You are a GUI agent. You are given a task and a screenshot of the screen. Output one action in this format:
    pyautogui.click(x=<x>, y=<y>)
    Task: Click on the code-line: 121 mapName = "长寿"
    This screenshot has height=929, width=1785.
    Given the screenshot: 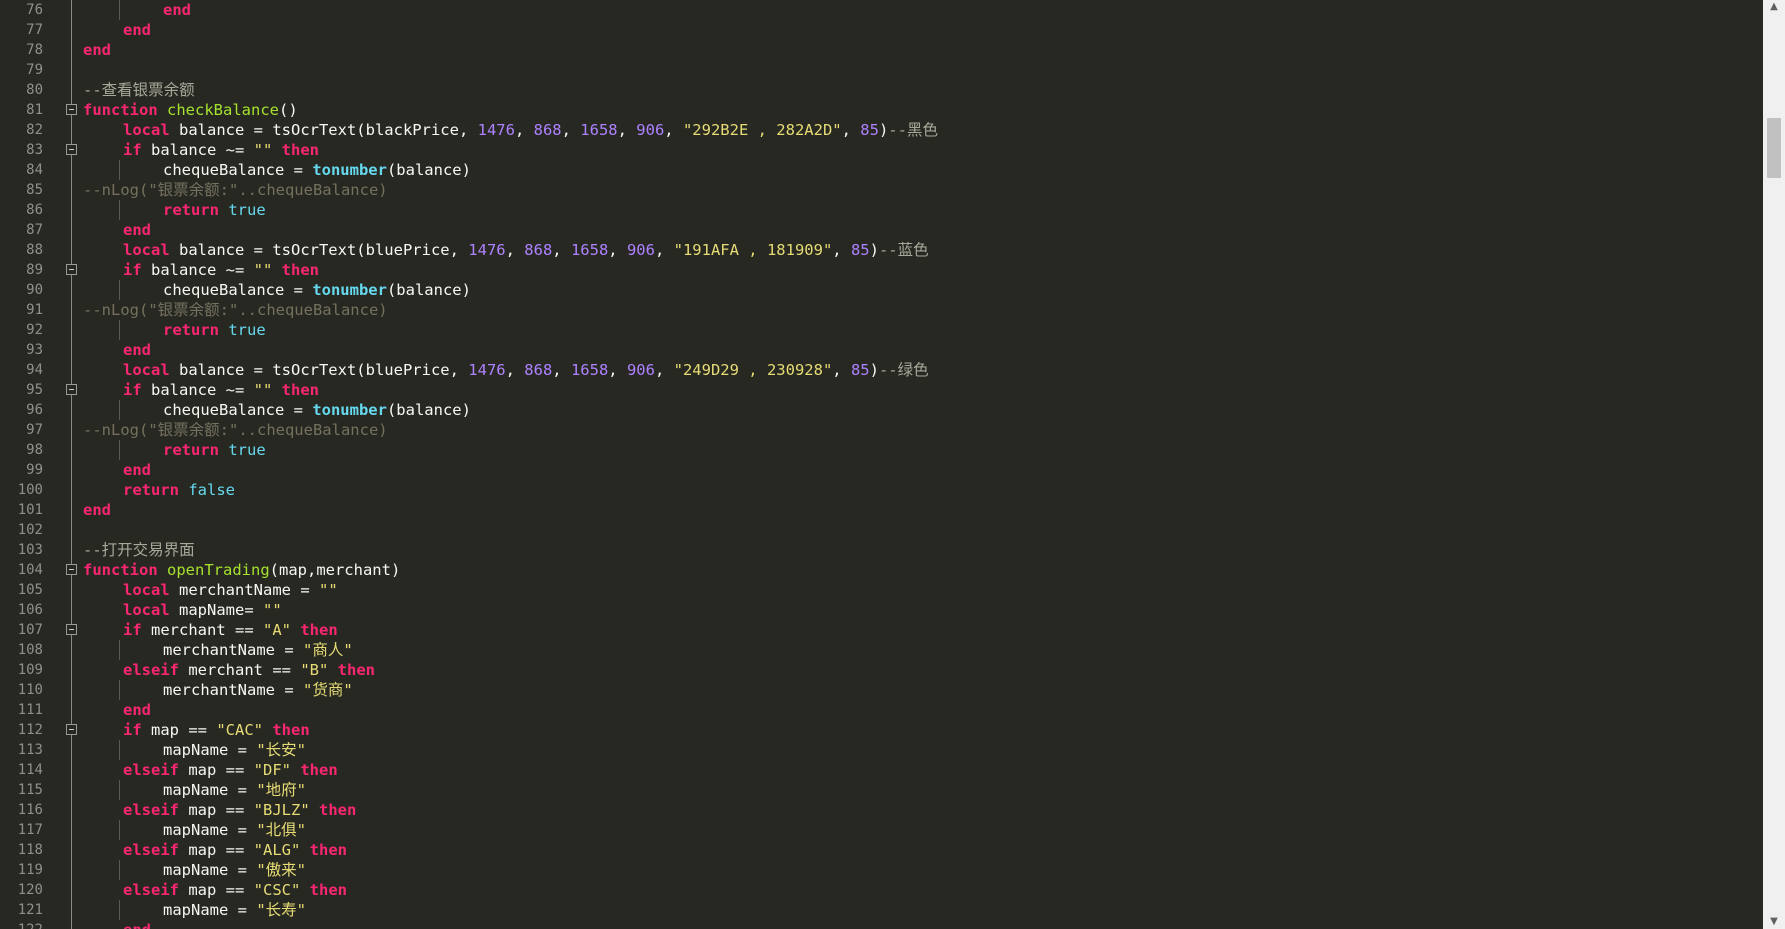 What is the action you would take?
    pyautogui.click(x=870, y=910)
    